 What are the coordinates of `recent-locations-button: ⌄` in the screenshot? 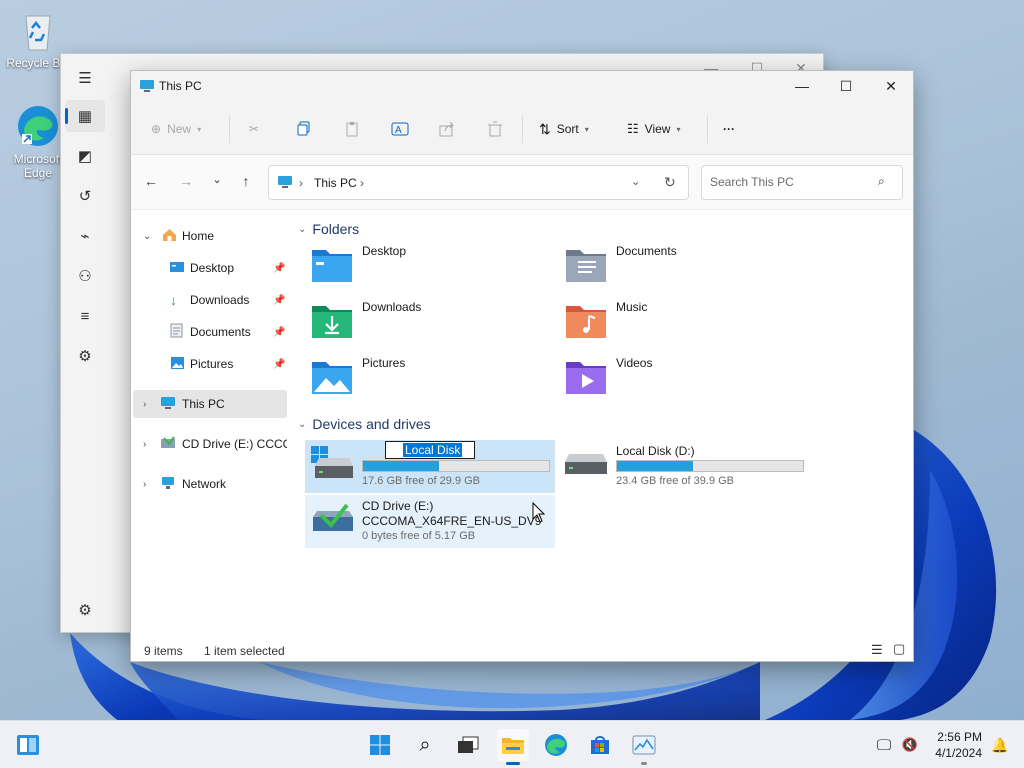 It's located at (217, 179).